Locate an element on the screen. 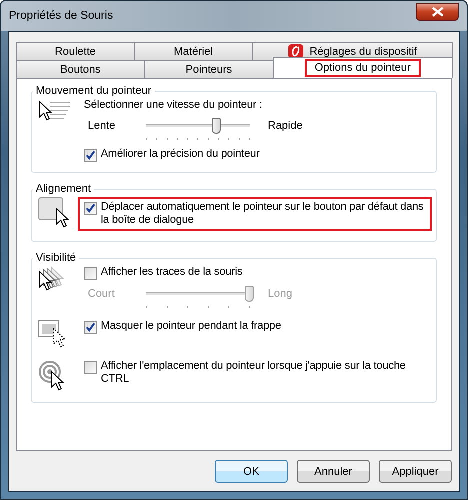 Image resolution: width=468 pixels, height=500 pixels. button-pointer-icon is located at coordinates (55, 213).